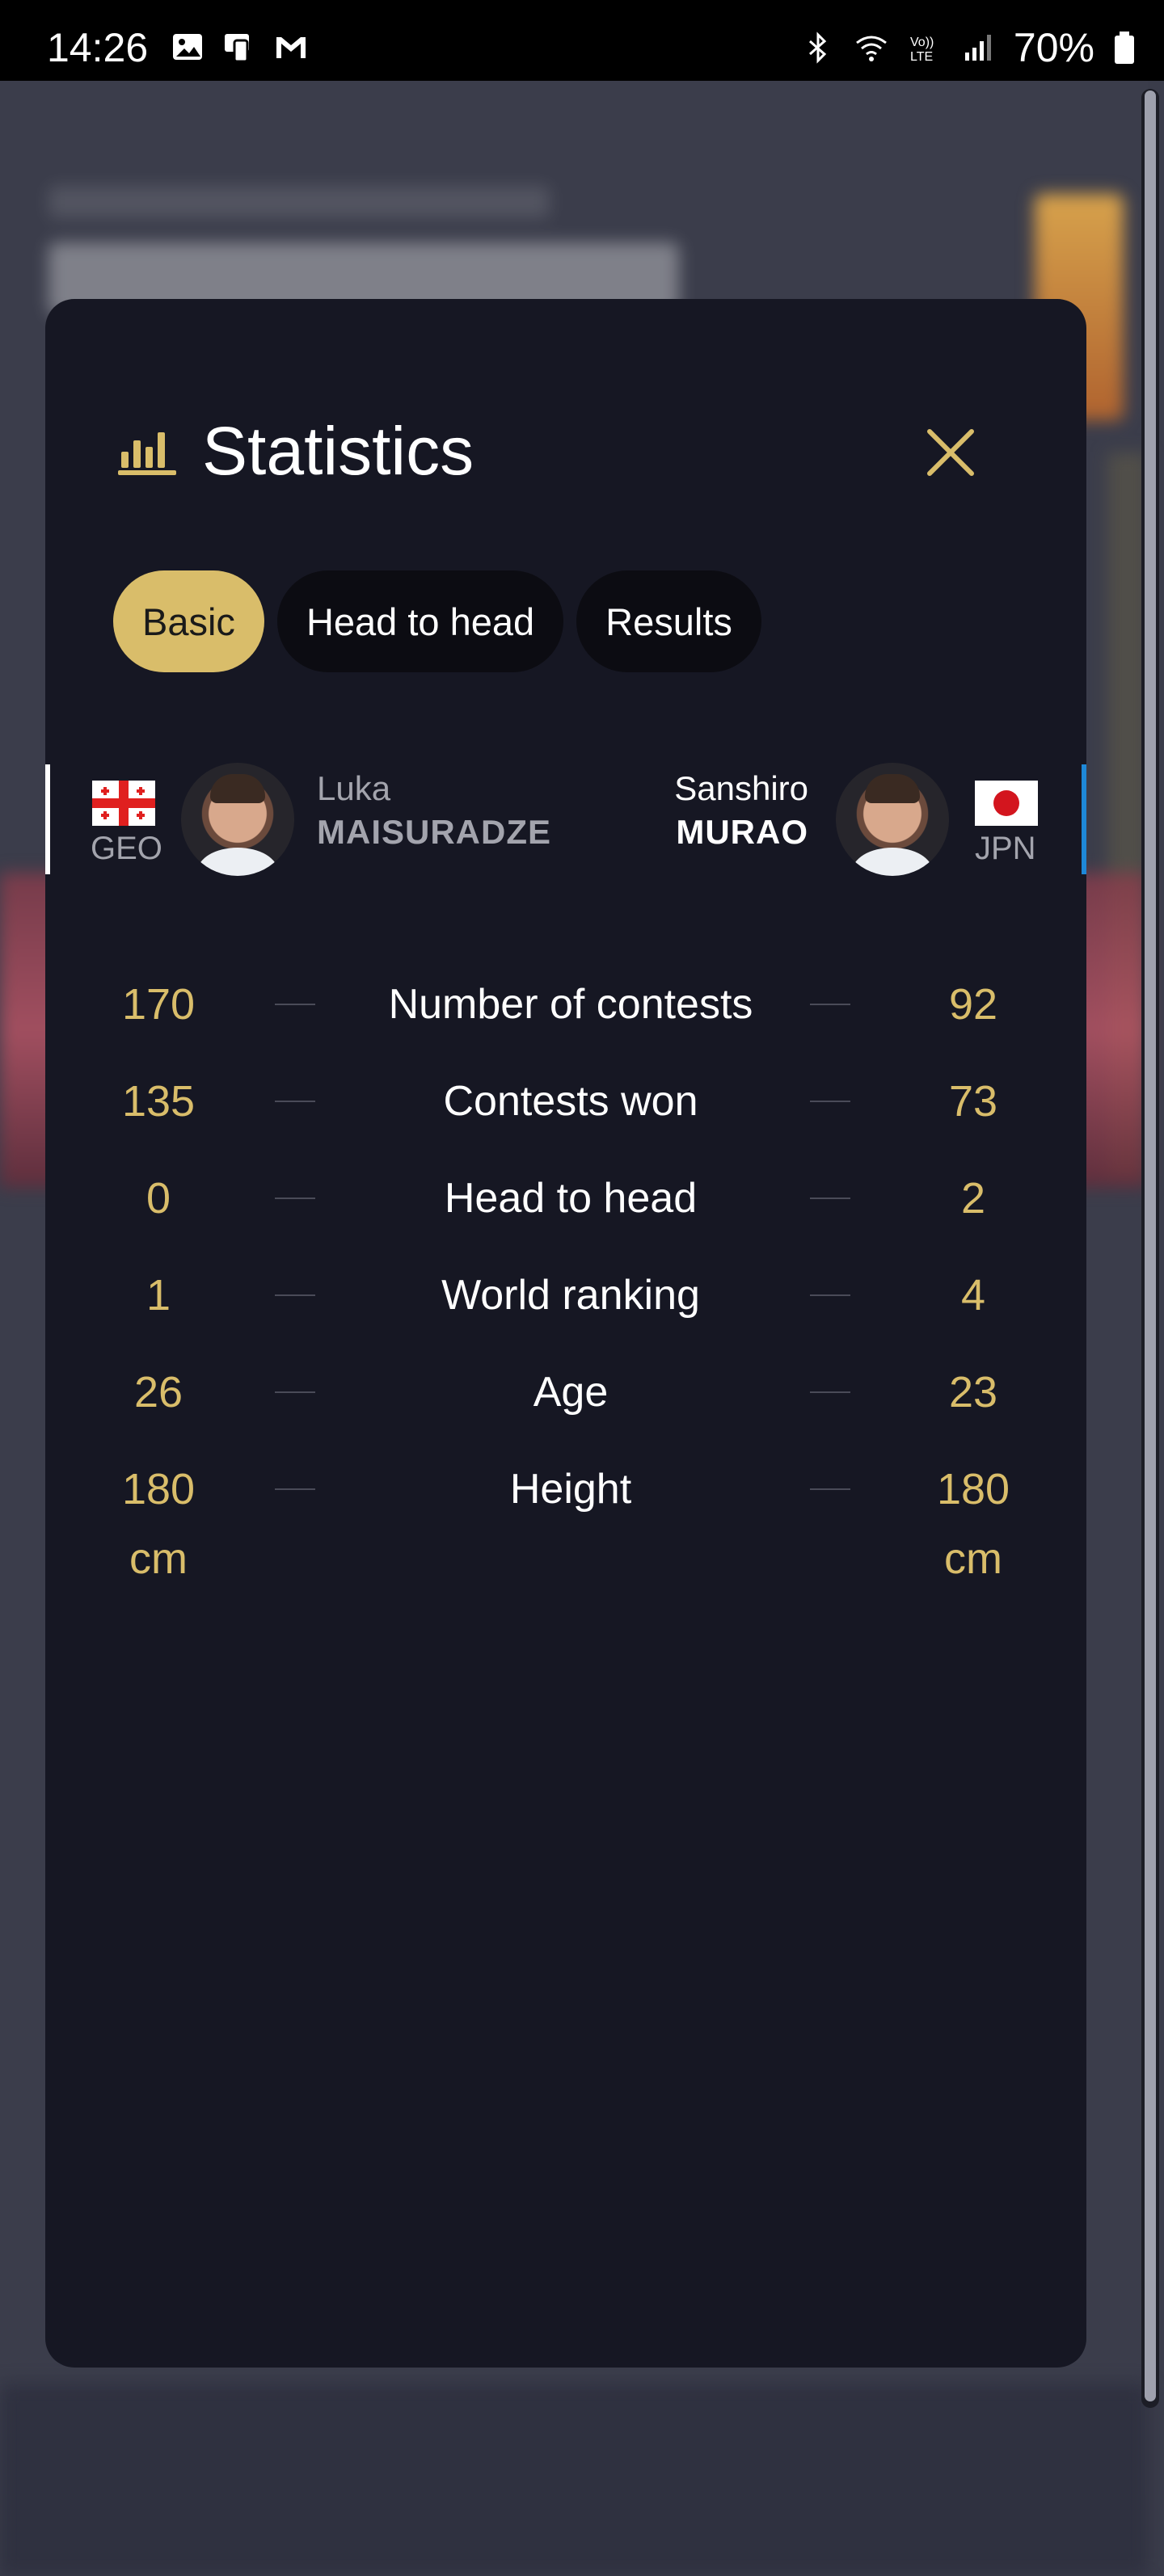  I want to click on left-height-unit: cm, so click(158, 1558).